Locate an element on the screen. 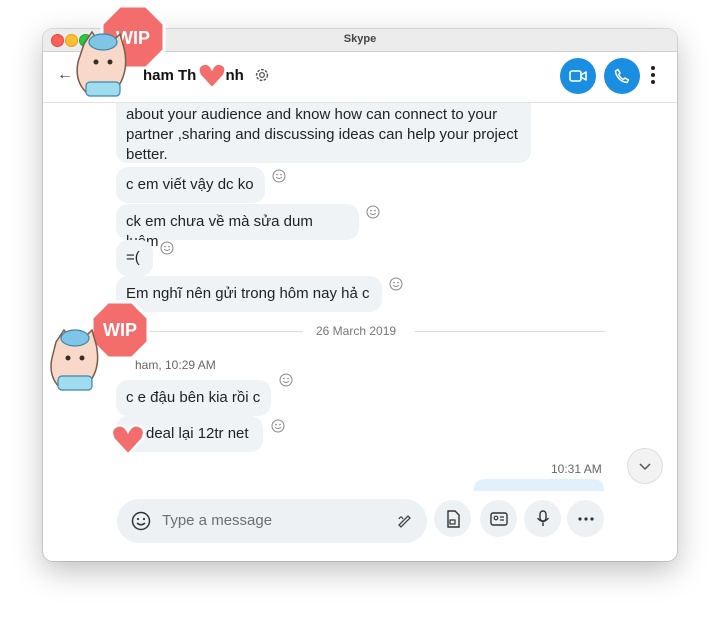  emoji-icon is located at coordinates (141, 521).